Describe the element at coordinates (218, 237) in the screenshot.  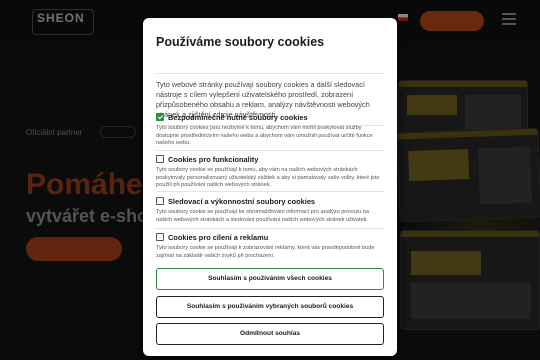
I see `option-title: Cookies pro cílení a reklamu` at that location.